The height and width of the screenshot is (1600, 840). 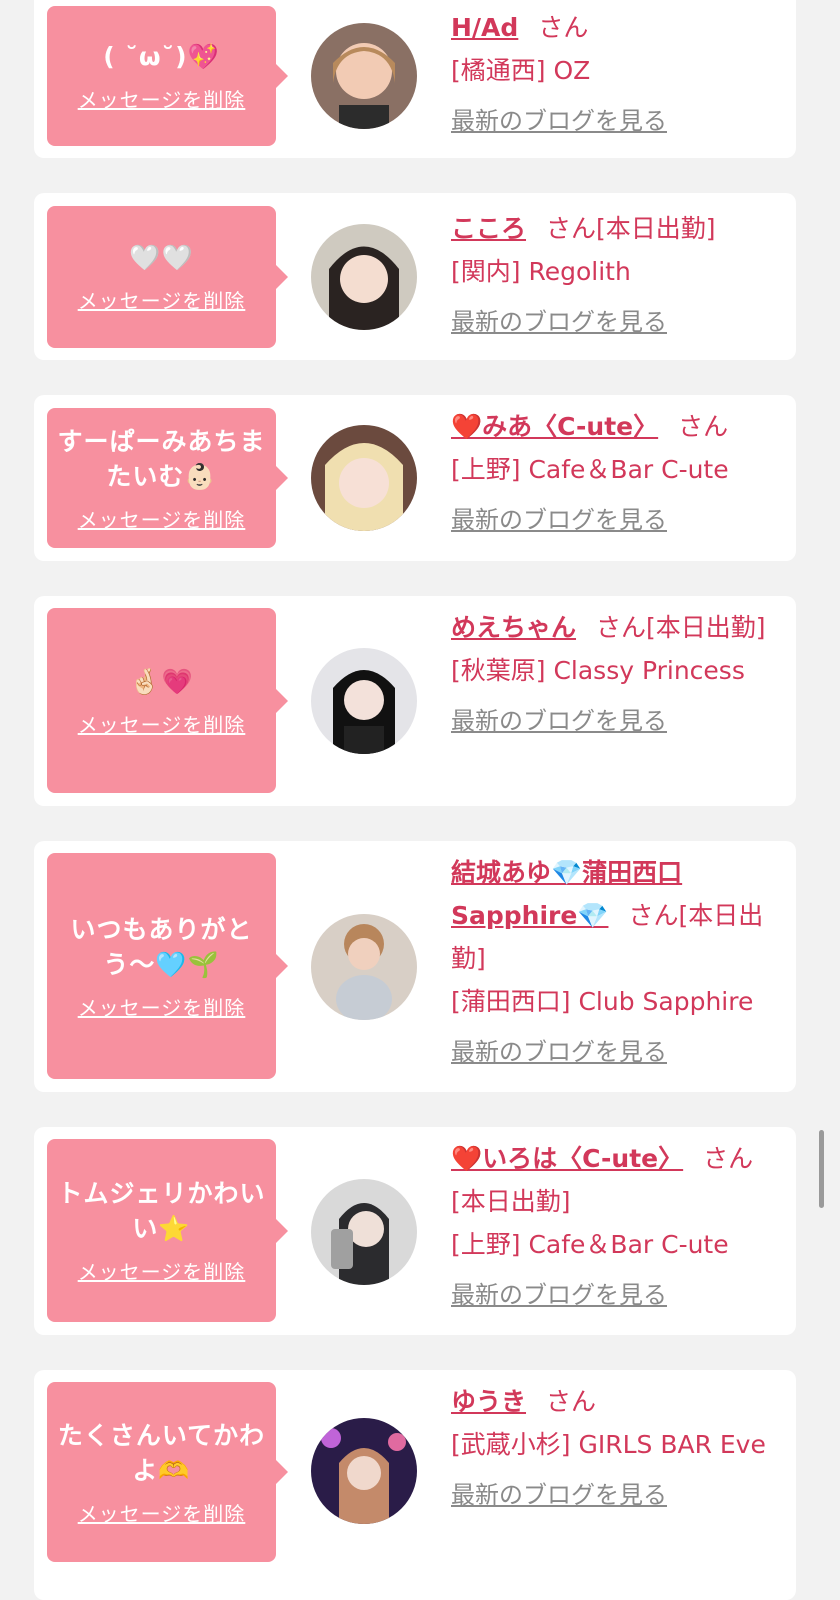 What do you see at coordinates (161, 681) in the screenshot?
I see `message-text: 🤞🏻💗` at bounding box center [161, 681].